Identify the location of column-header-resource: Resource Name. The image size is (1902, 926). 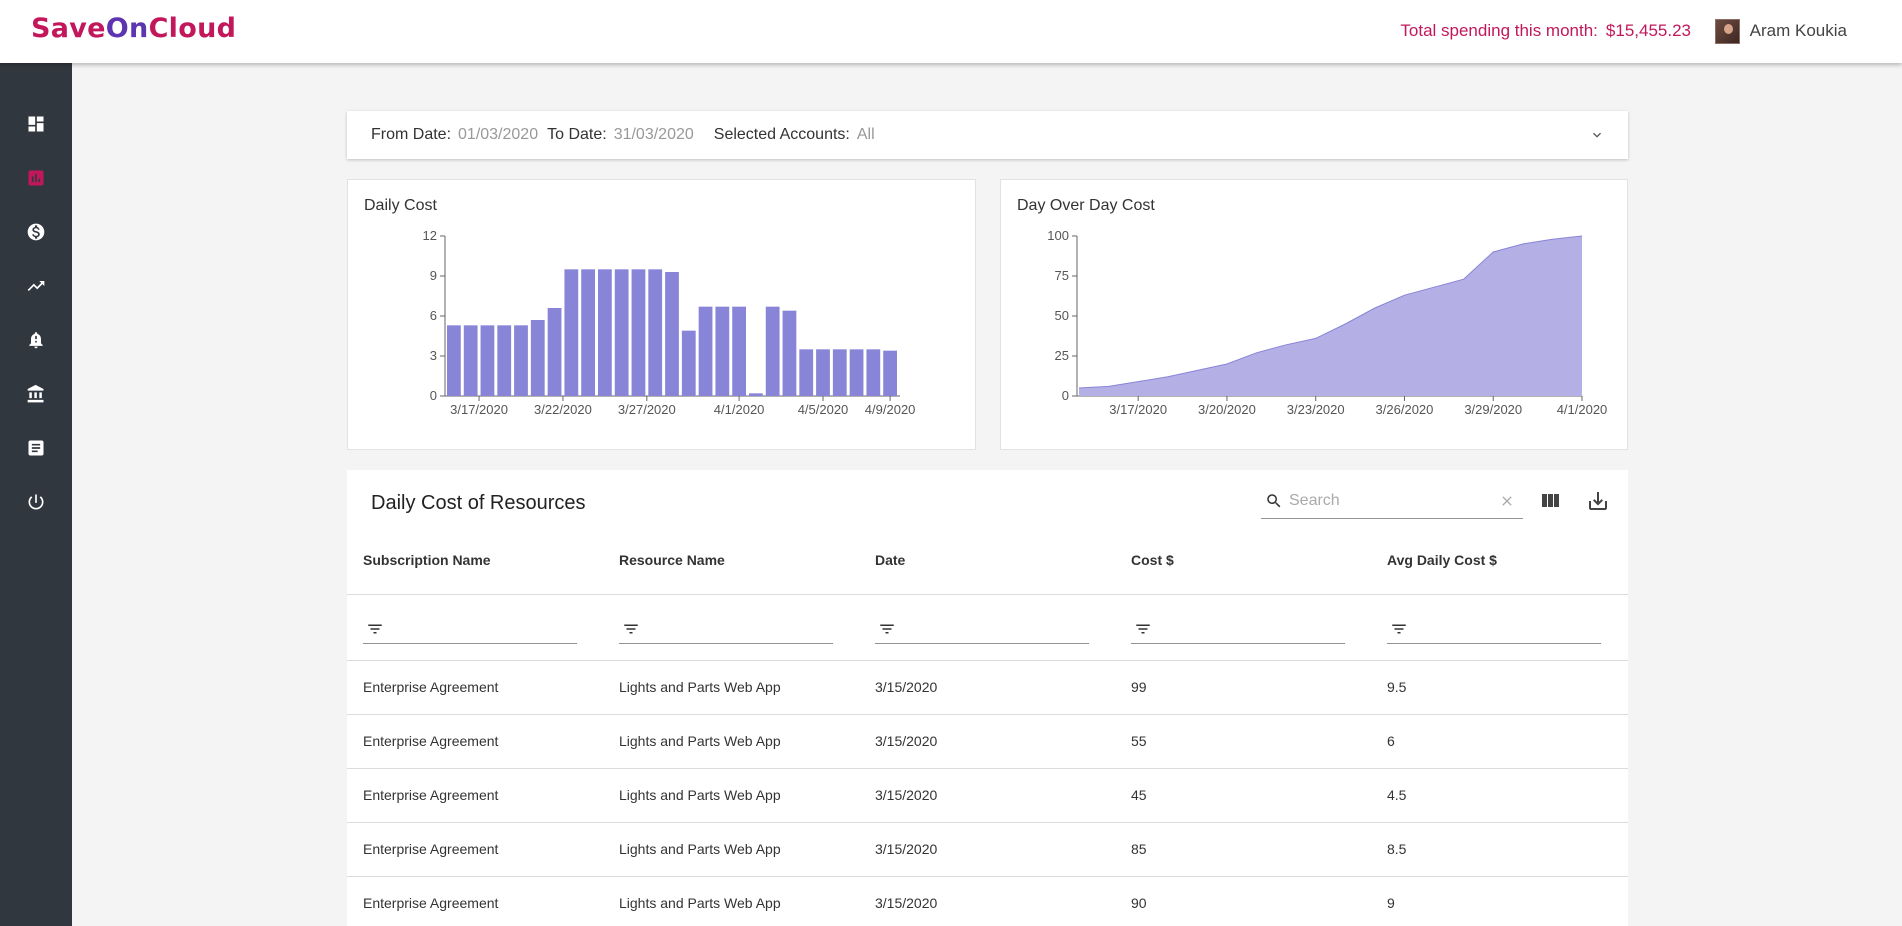
(672, 560).